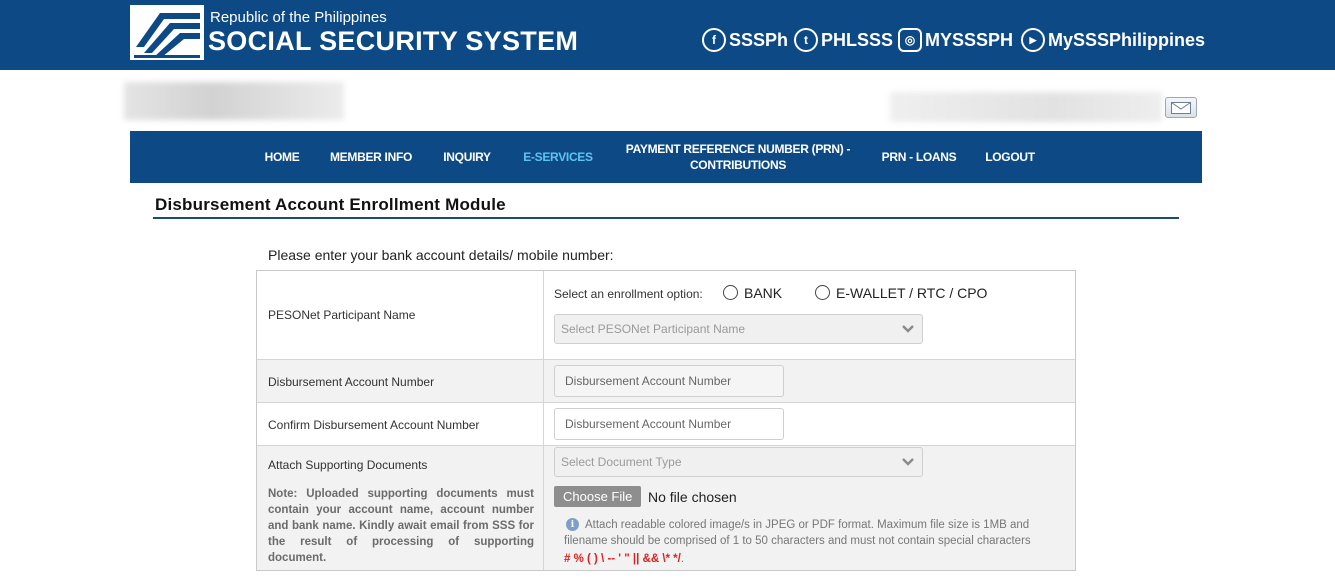 The height and width of the screenshot is (584, 1335). Describe the element at coordinates (910, 40) in the screenshot. I see `instagram-icon: ◎` at that location.